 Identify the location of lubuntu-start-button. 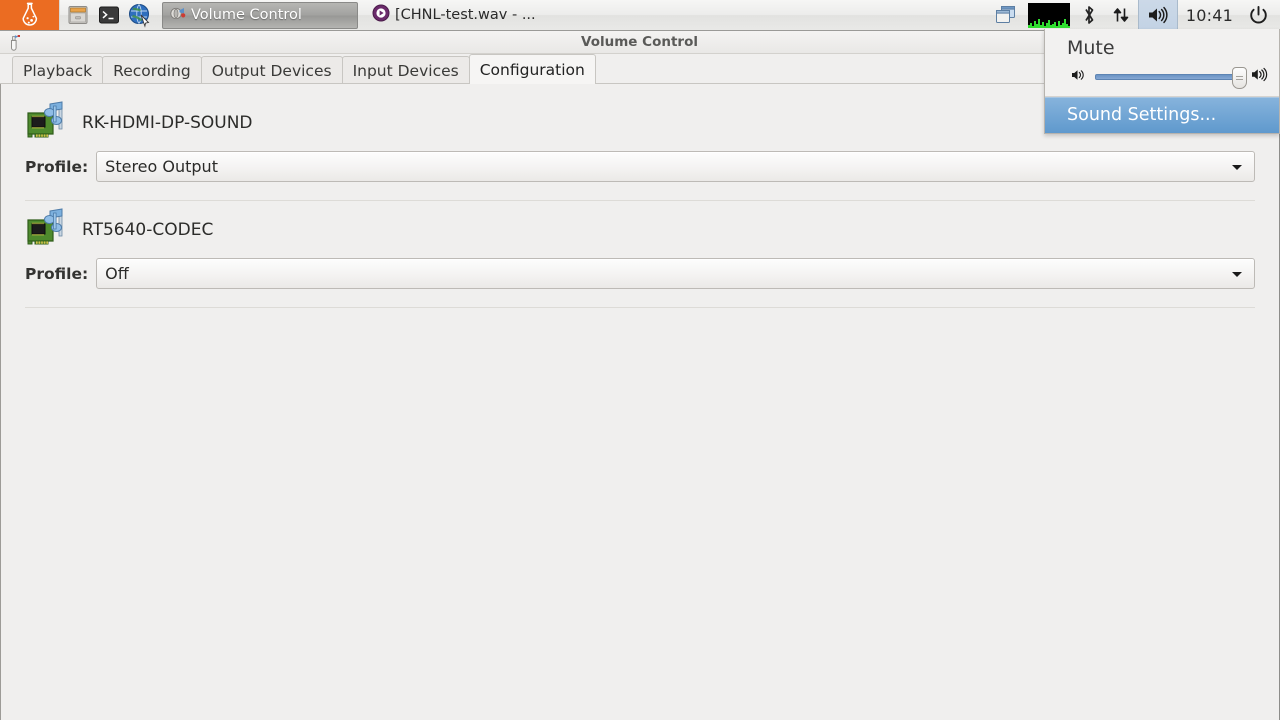
(30, 15).